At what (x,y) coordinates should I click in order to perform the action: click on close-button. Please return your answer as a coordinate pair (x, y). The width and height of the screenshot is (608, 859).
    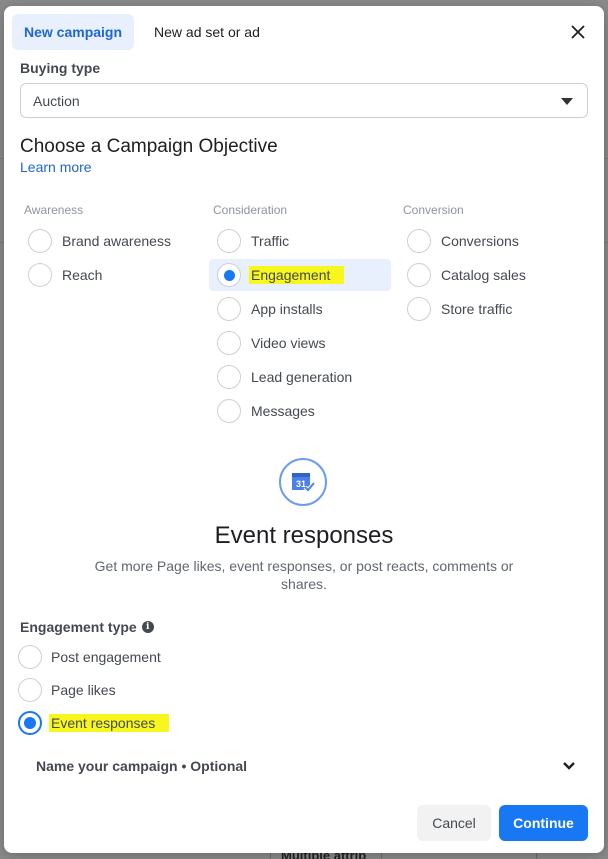
    Looking at the image, I should click on (578, 32).